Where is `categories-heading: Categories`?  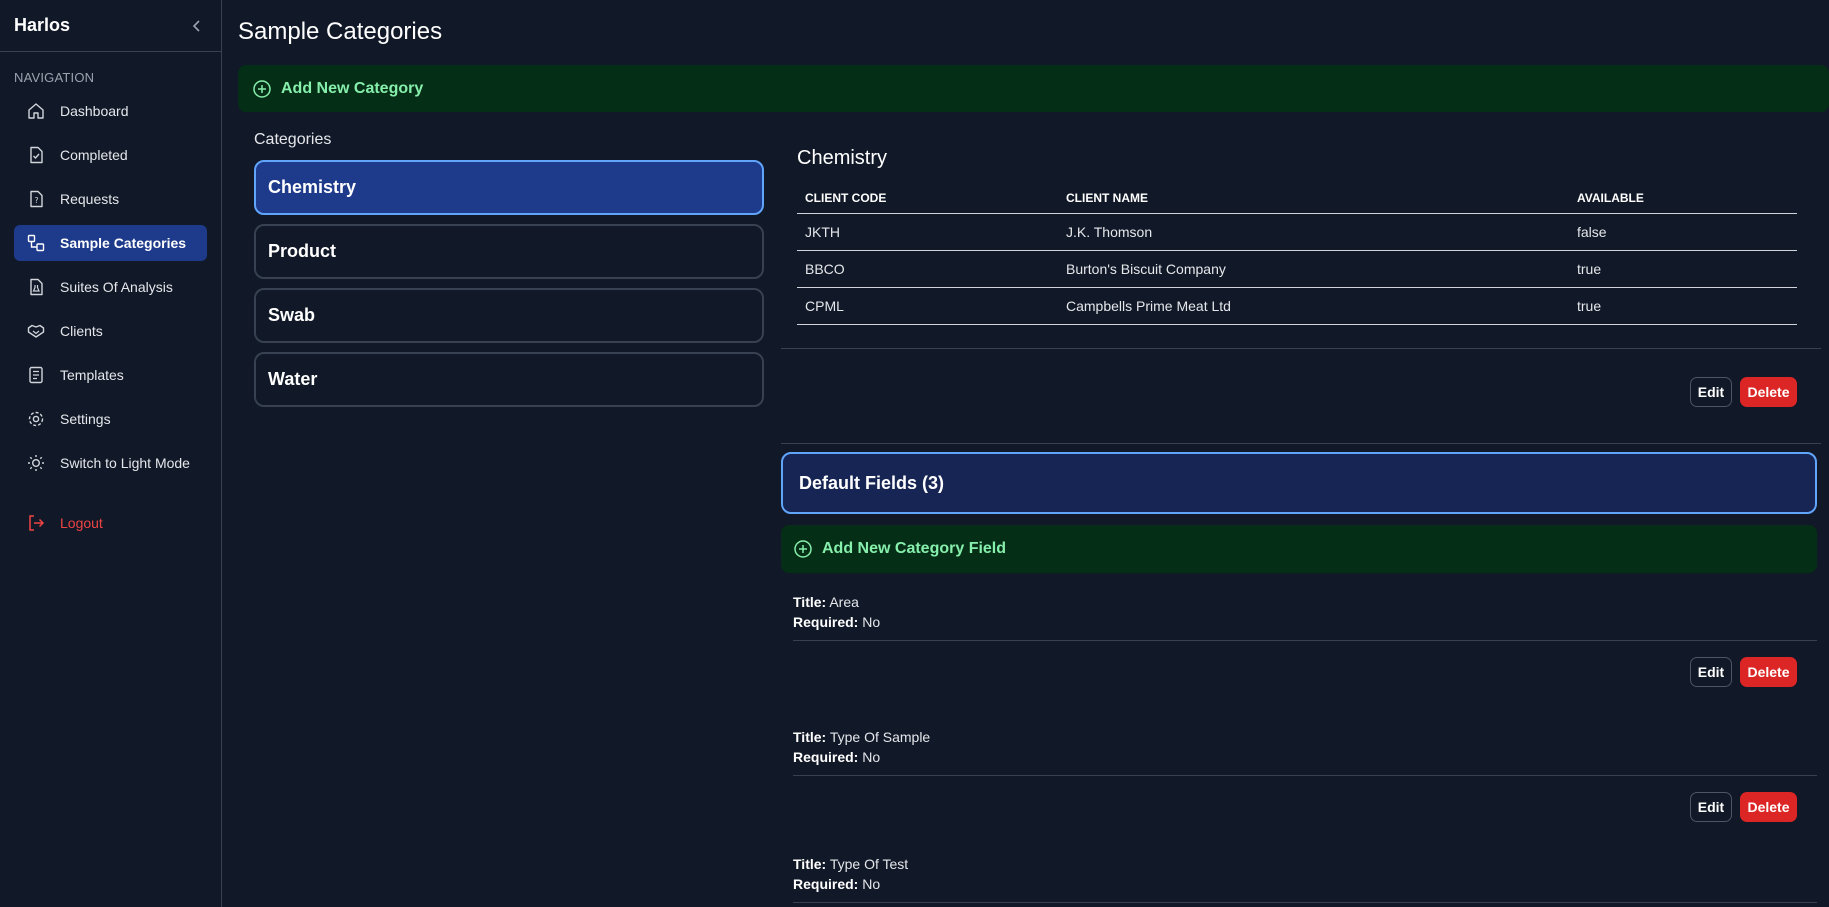 categories-heading: Categories is located at coordinates (293, 139).